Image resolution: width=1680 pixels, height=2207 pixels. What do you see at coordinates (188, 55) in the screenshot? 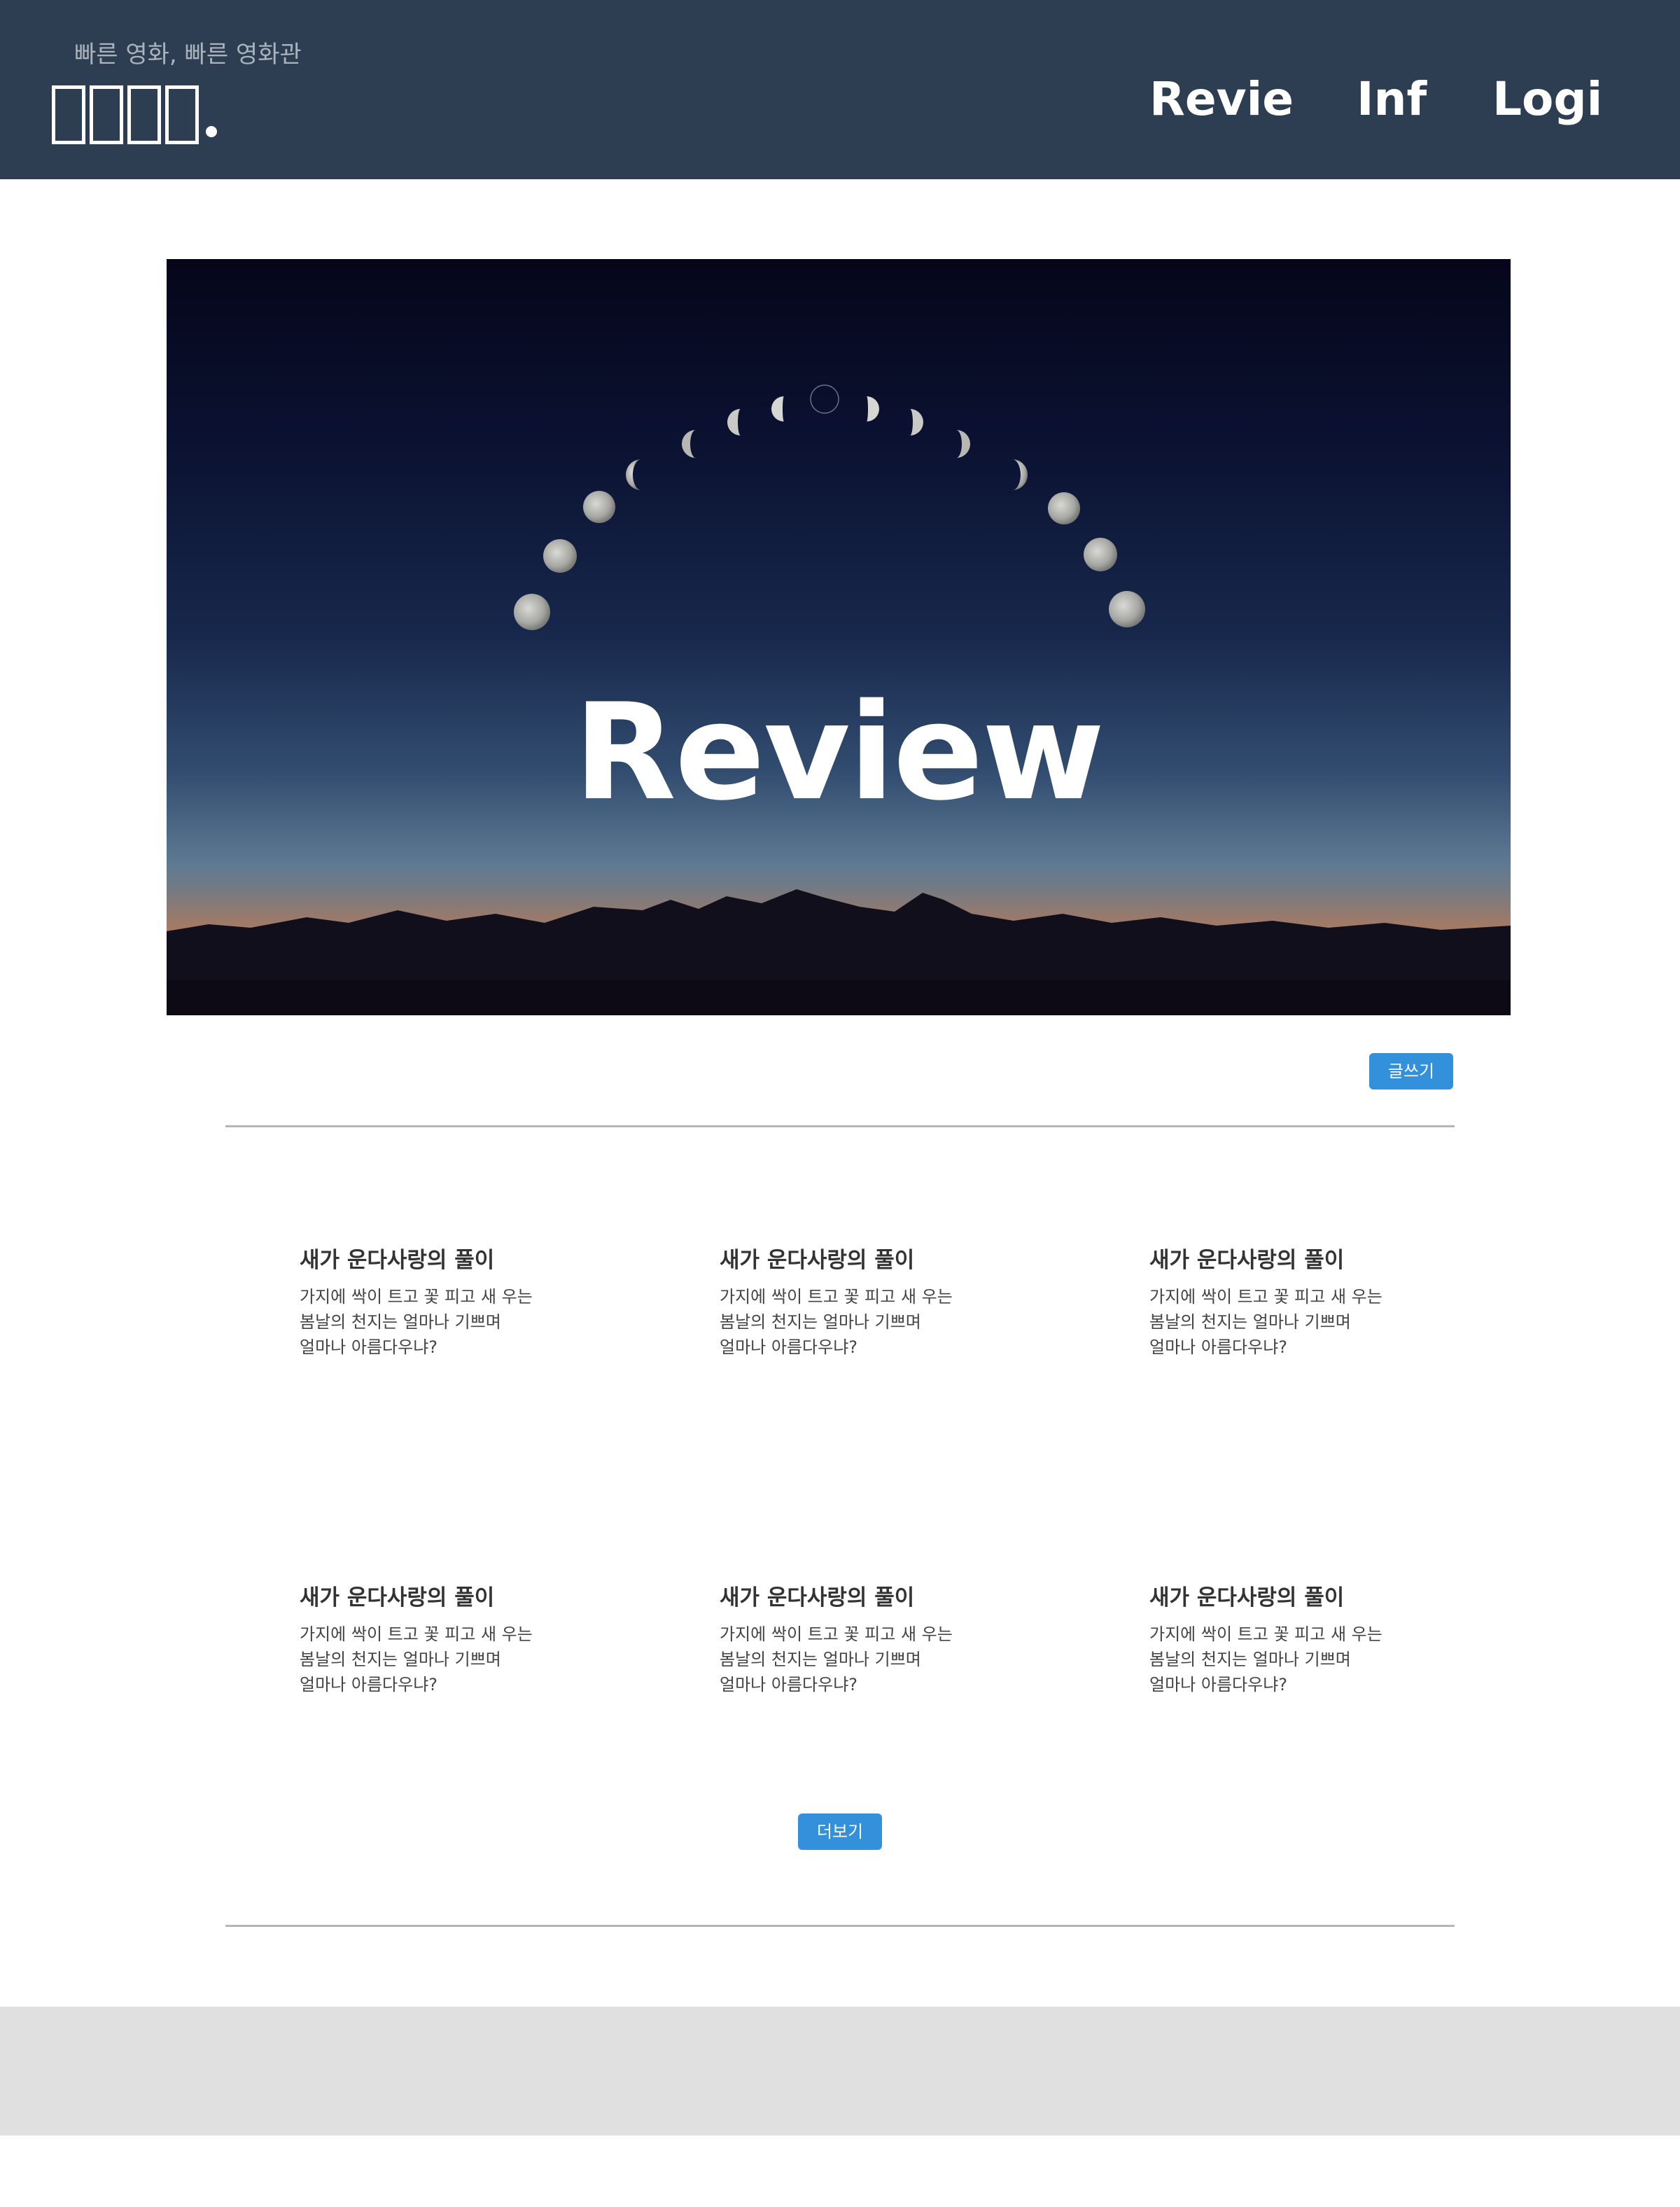
I see `site-tagline: 빠른 영화, 빠른 영화관` at bounding box center [188, 55].